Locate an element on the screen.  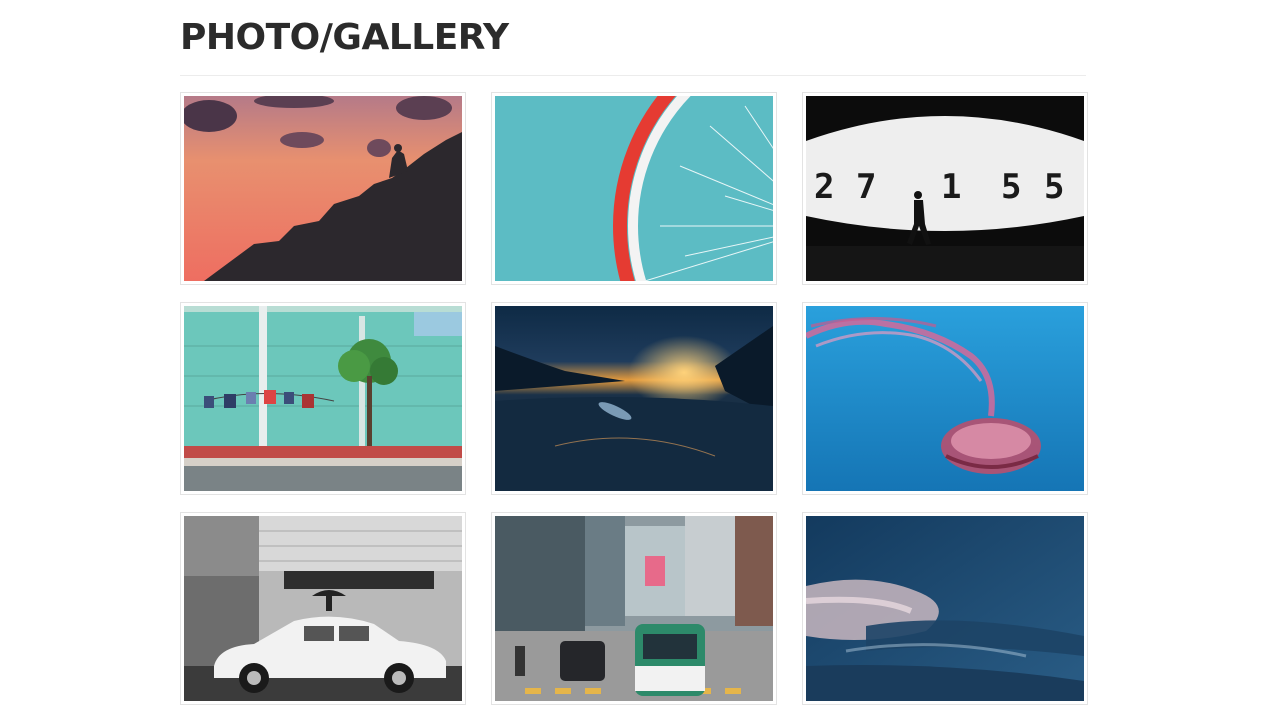
clock-digit-1: 2 is located at coordinates (824, 187).